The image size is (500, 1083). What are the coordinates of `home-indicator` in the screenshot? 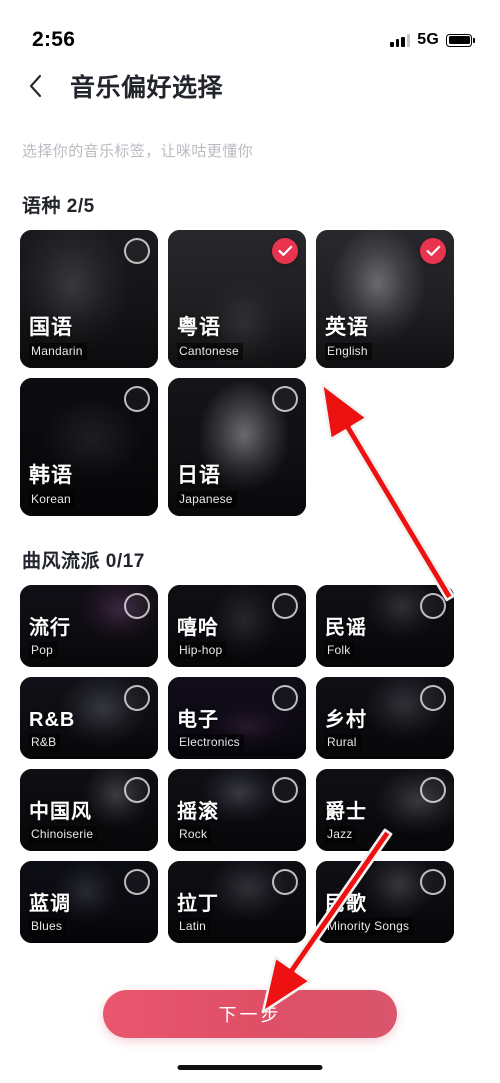 It's located at (250, 1067).